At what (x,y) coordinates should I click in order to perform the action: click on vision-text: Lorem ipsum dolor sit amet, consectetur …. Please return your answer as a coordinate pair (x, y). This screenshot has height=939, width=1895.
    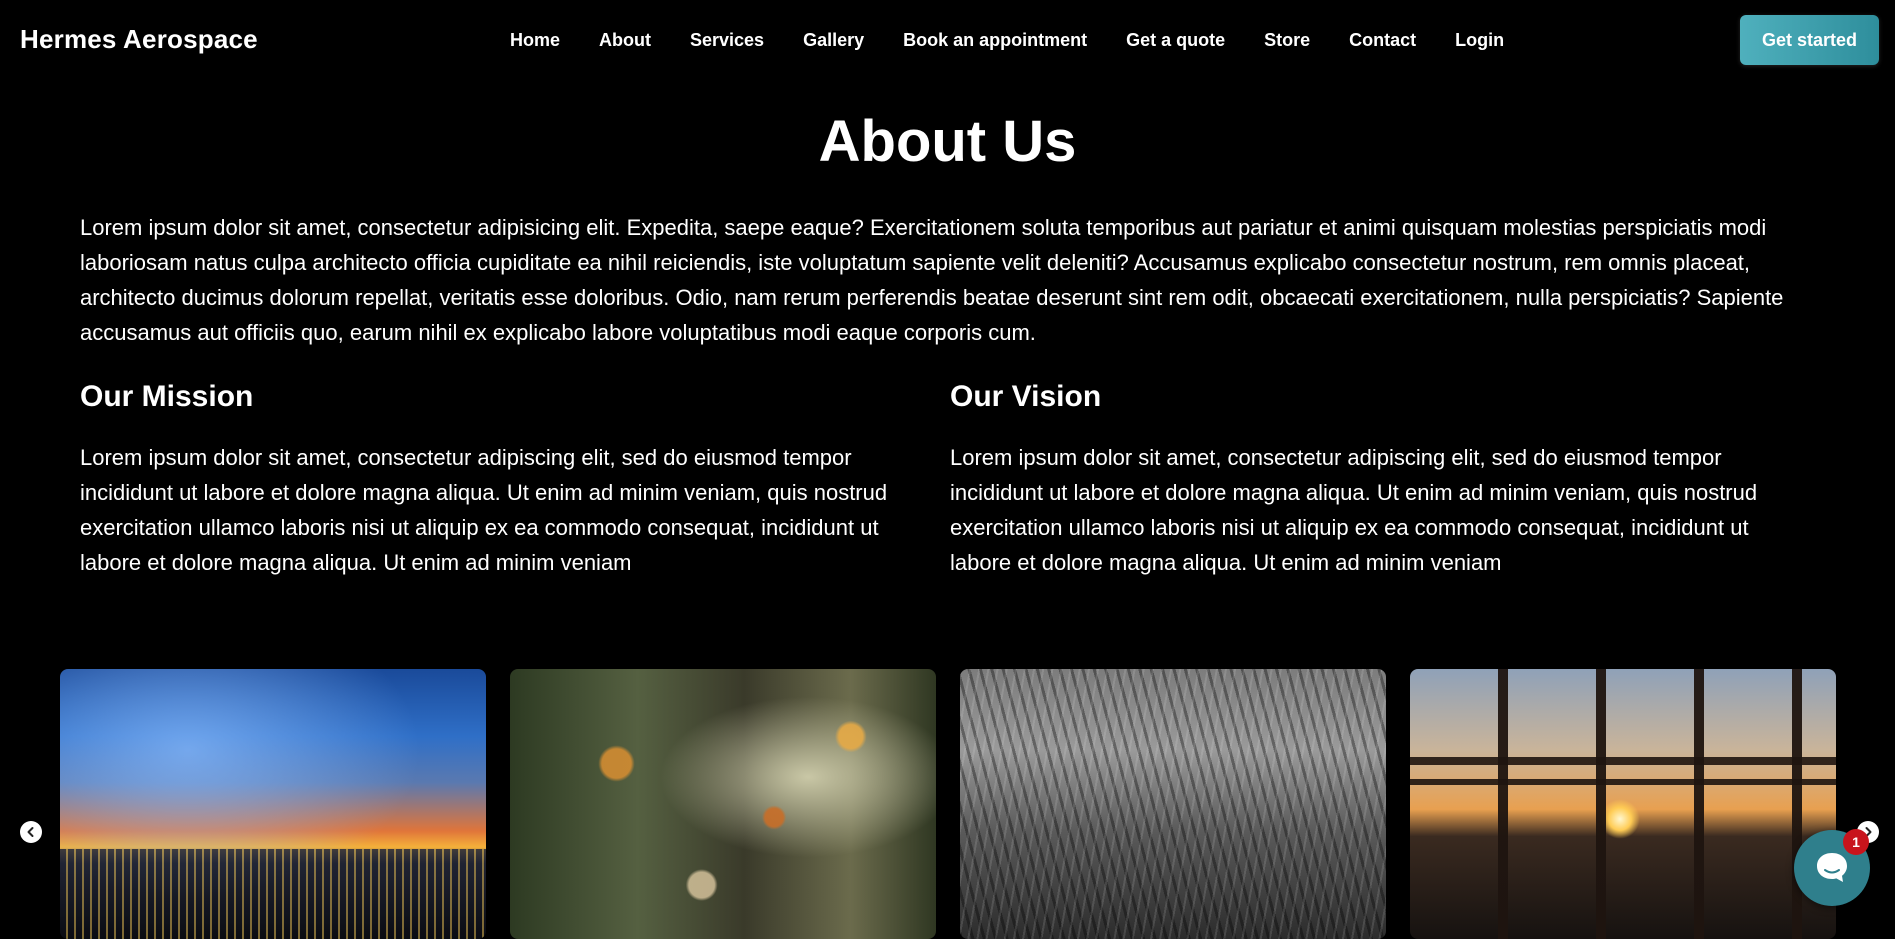
    Looking at the image, I should click on (1354, 510).